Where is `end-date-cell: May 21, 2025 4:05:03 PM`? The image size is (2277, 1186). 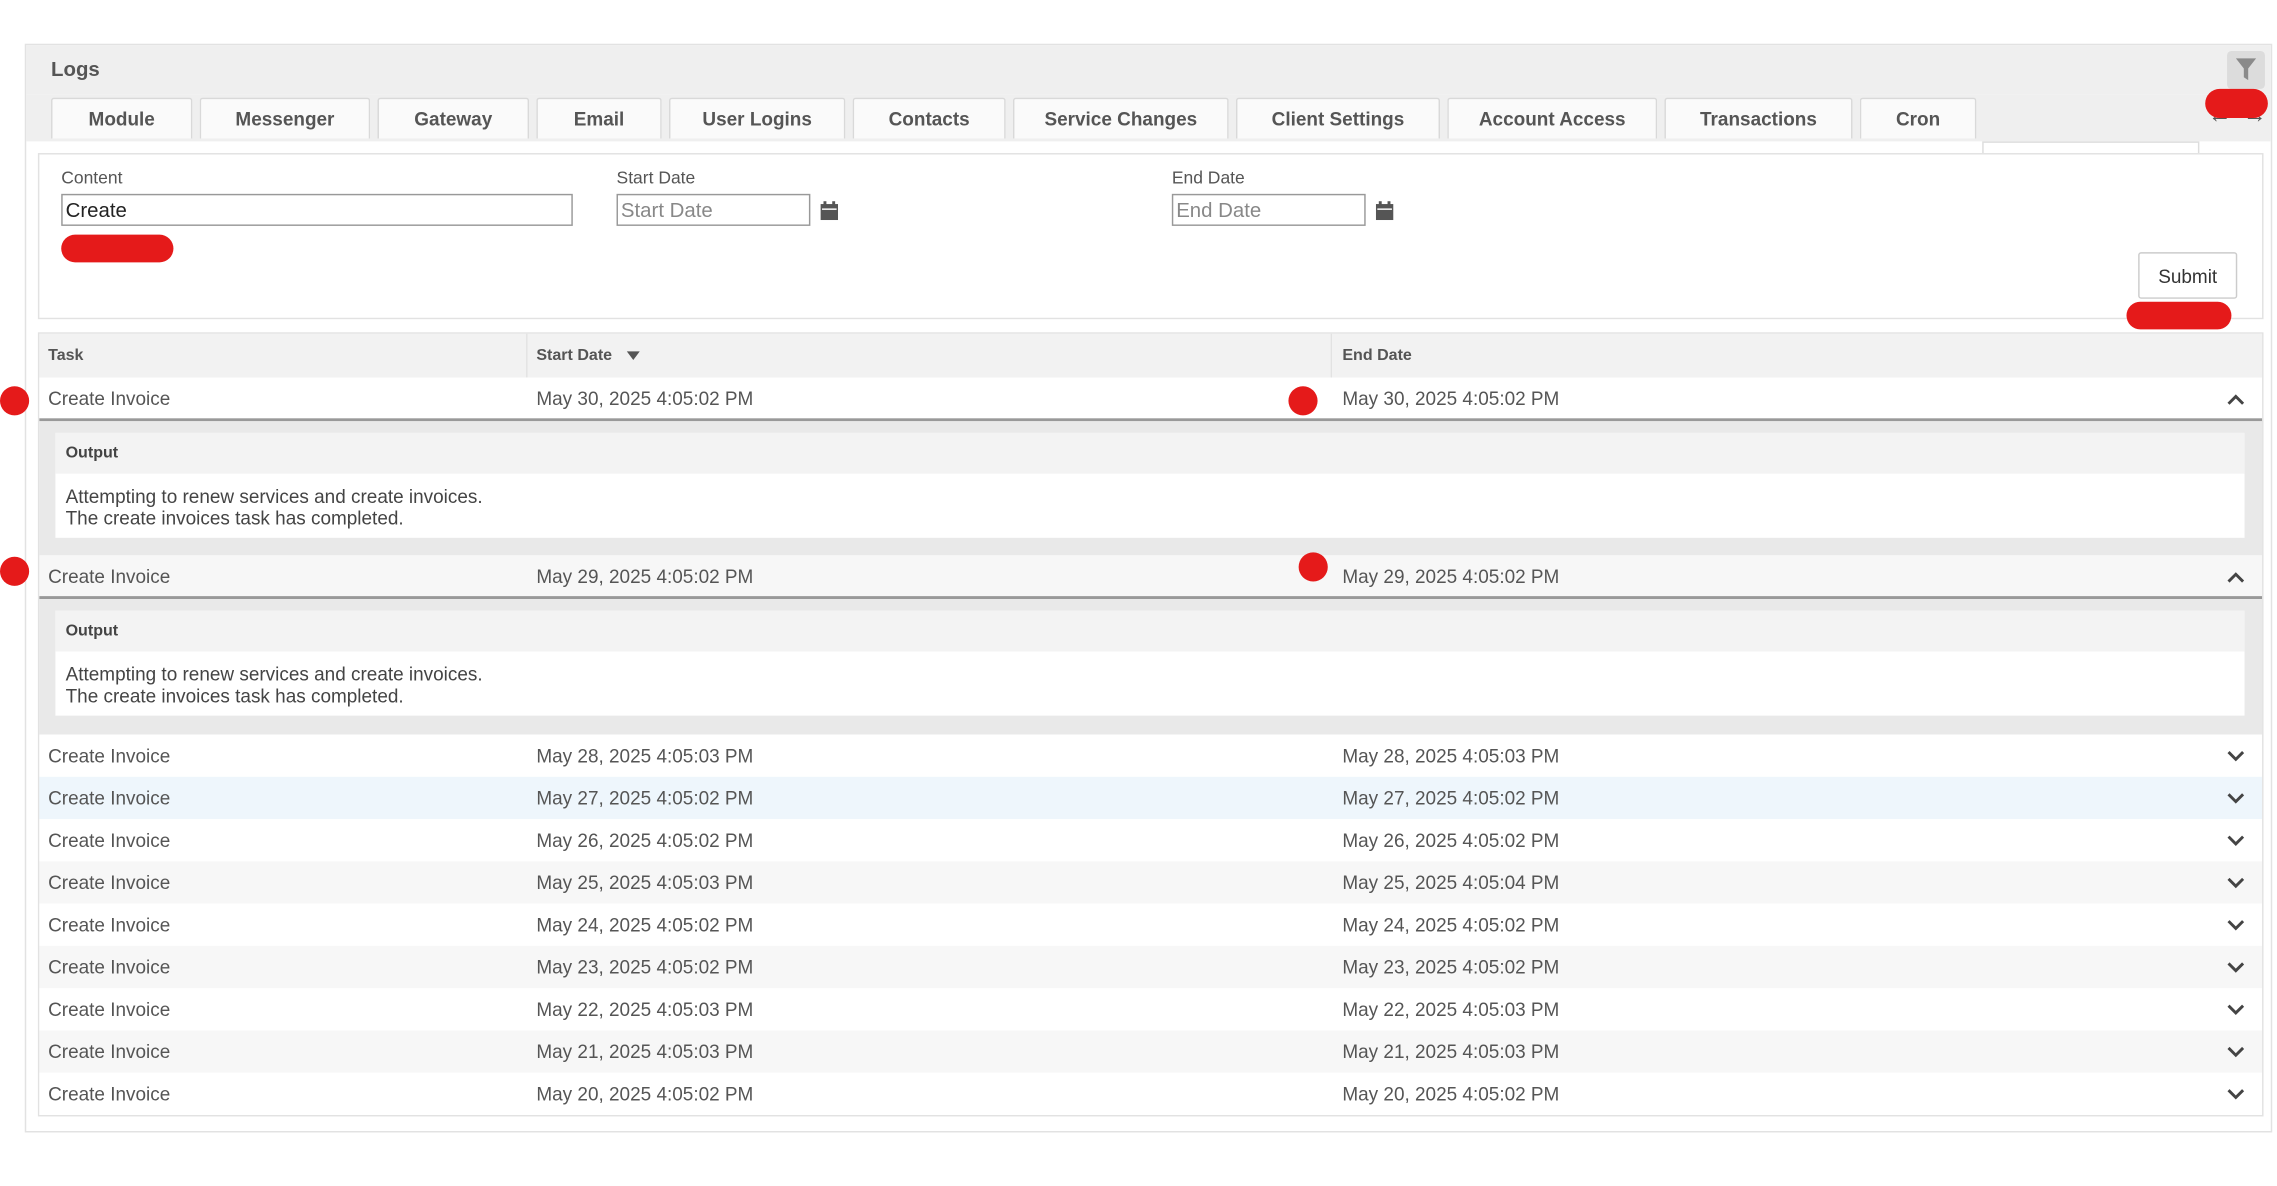
end-date-cell: May 21, 2025 4:05:03 PM is located at coordinates (1451, 1051).